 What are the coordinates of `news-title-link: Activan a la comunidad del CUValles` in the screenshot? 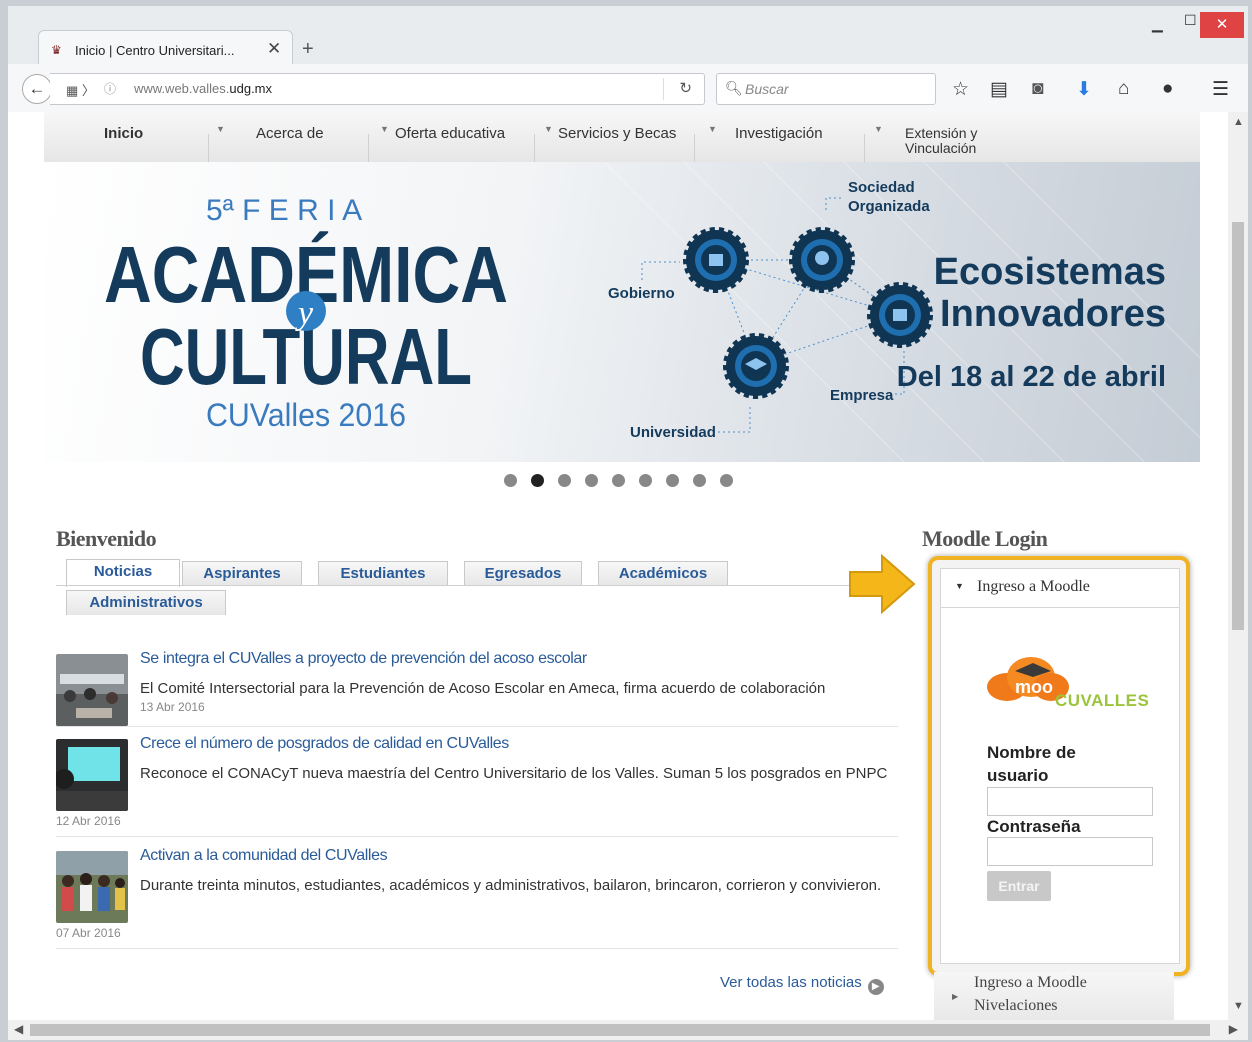 It's located at (264, 856).